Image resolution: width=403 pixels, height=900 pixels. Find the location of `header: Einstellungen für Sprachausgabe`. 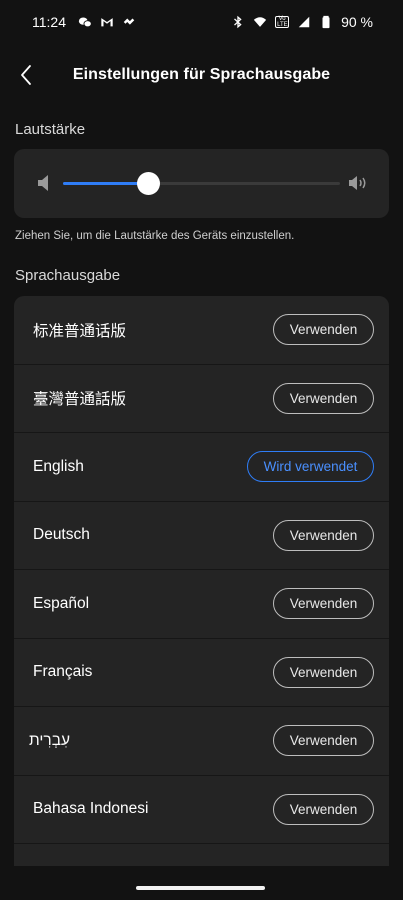

header: Einstellungen für Sprachausgabe is located at coordinates (201, 75).